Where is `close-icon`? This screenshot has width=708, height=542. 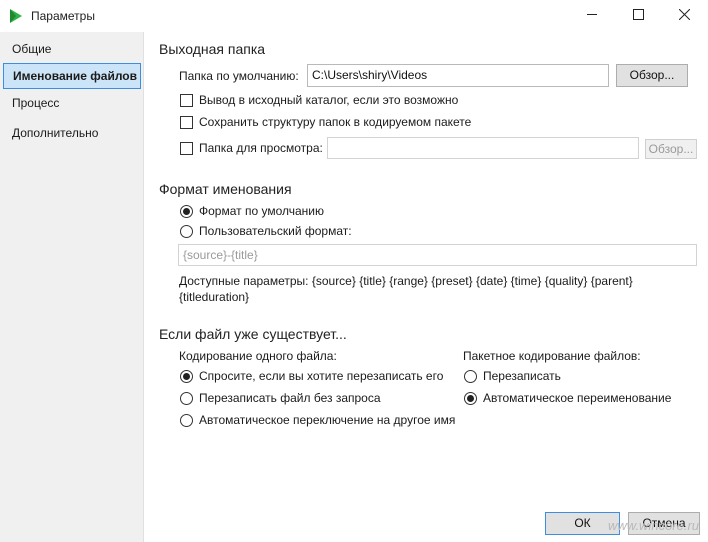
close-icon is located at coordinates (684, 14).